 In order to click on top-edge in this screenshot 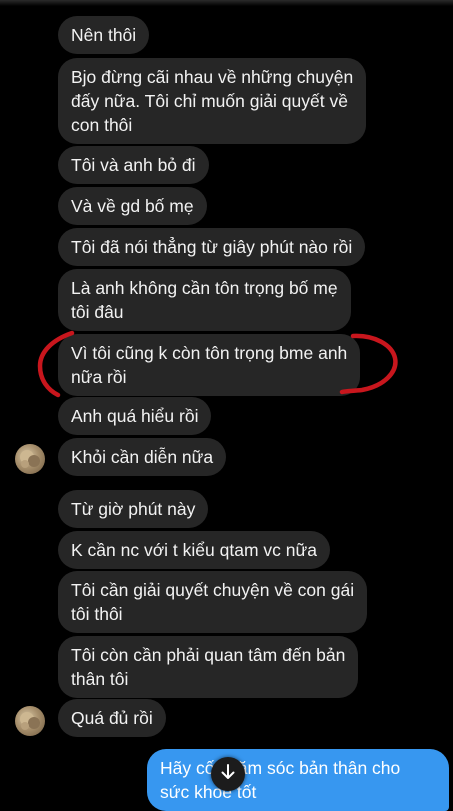, I will do `click(226, 3)`.